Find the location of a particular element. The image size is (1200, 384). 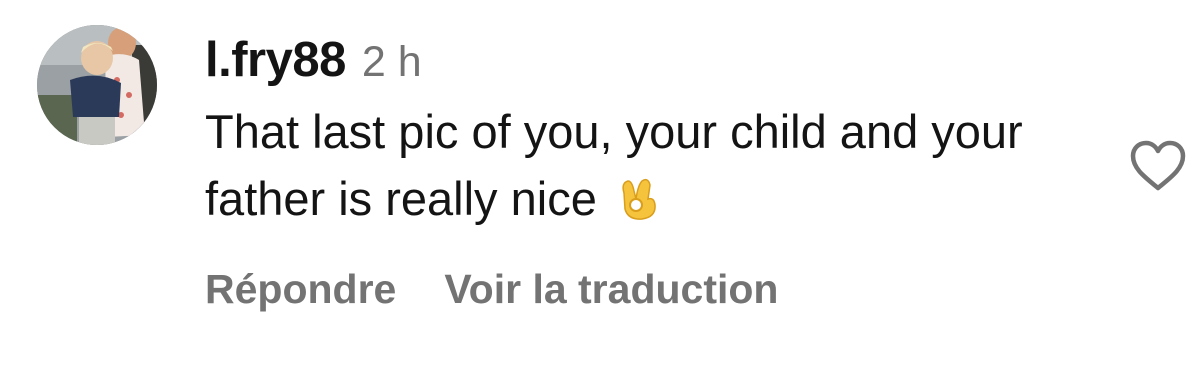

timestamp: 2 h is located at coordinates (392, 62).